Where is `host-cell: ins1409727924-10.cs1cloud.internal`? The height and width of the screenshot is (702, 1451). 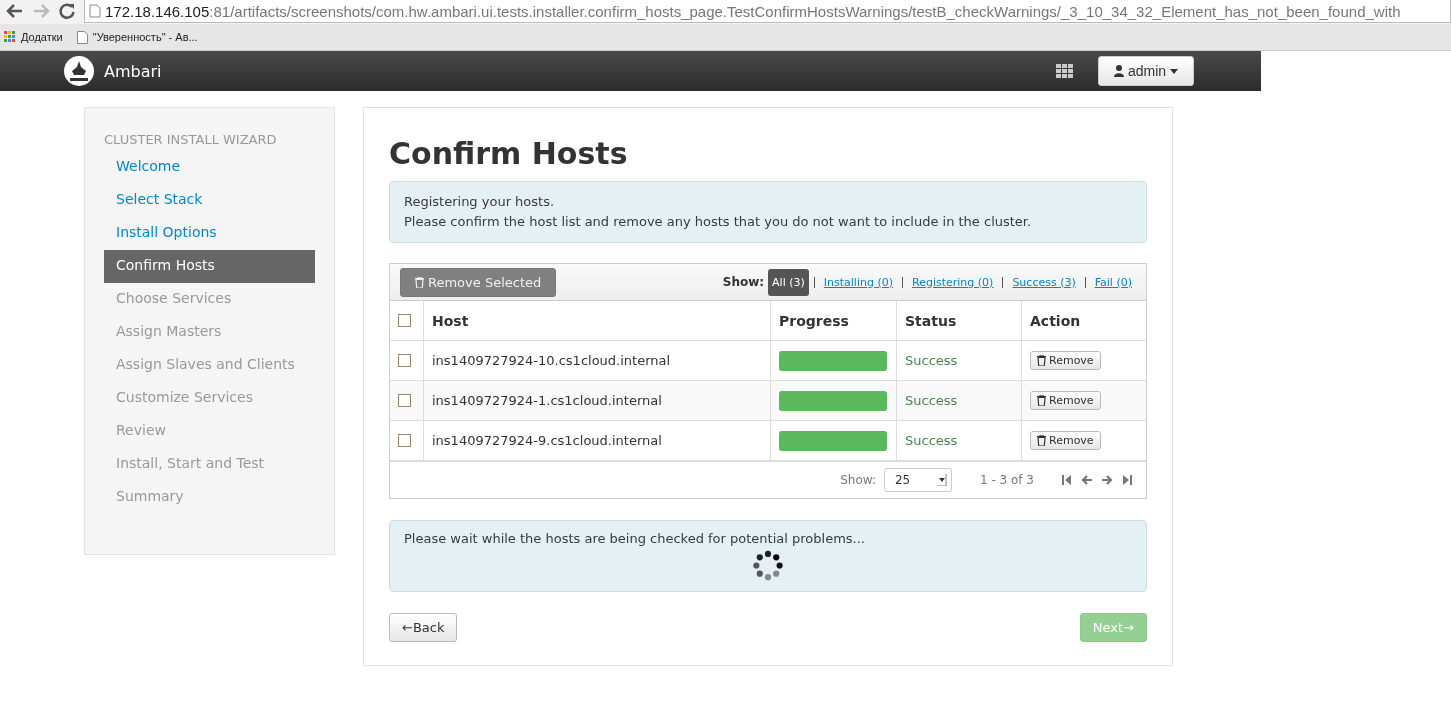 host-cell: ins1409727924-10.cs1cloud.internal is located at coordinates (597, 360).